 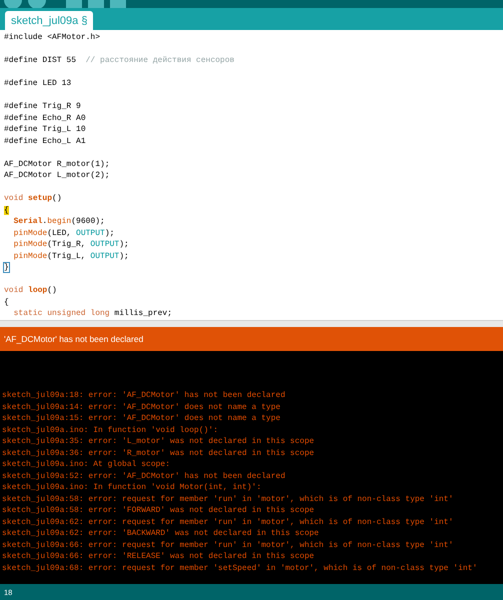 What do you see at coordinates (45, 141) in the screenshot?
I see `code-text: #define Echo_L A1` at bounding box center [45, 141].